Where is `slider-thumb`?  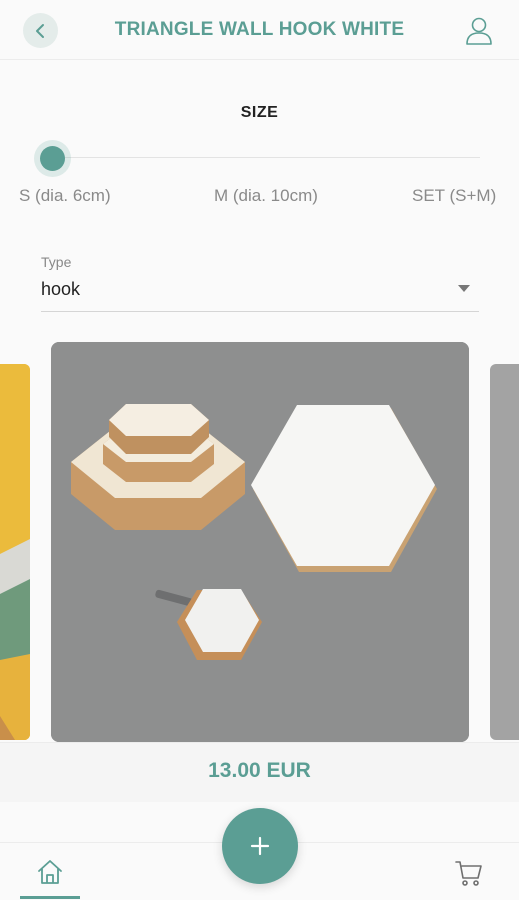 slider-thumb is located at coordinates (52, 158).